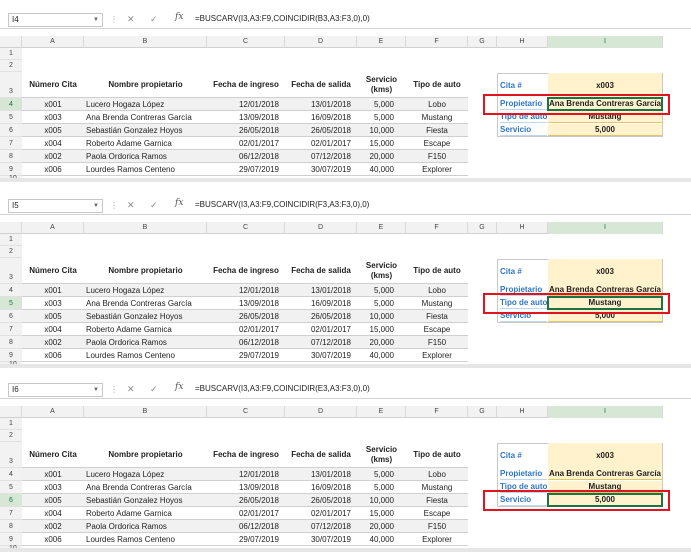 The image size is (691, 552). Describe the element at coordinates (53, 355) in the screenshot. I see `table-cell: x006` at that location.